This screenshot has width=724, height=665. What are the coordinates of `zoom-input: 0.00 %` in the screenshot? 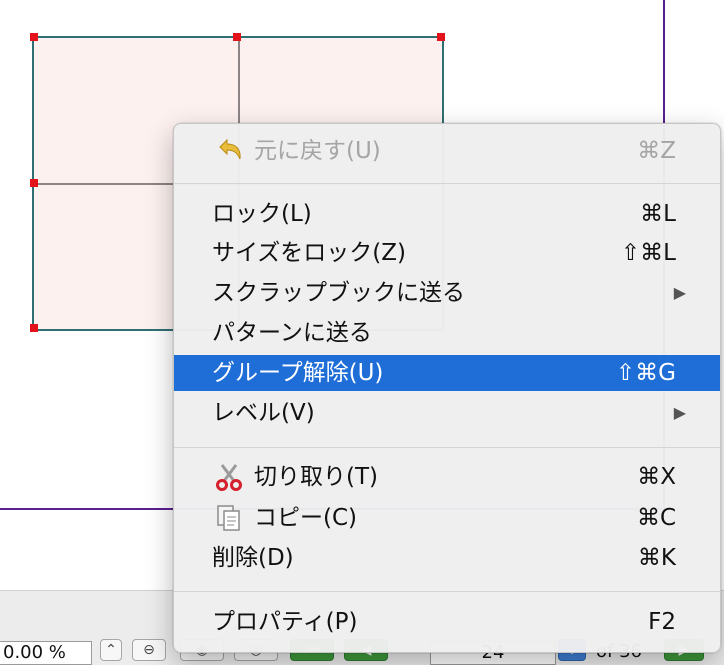 It's located at (46, 653).